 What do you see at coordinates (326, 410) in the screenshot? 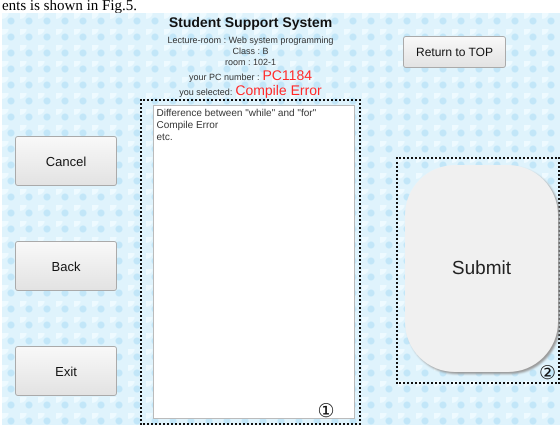
I see `annotation-marker: ①` at bounding box center [326, 410].